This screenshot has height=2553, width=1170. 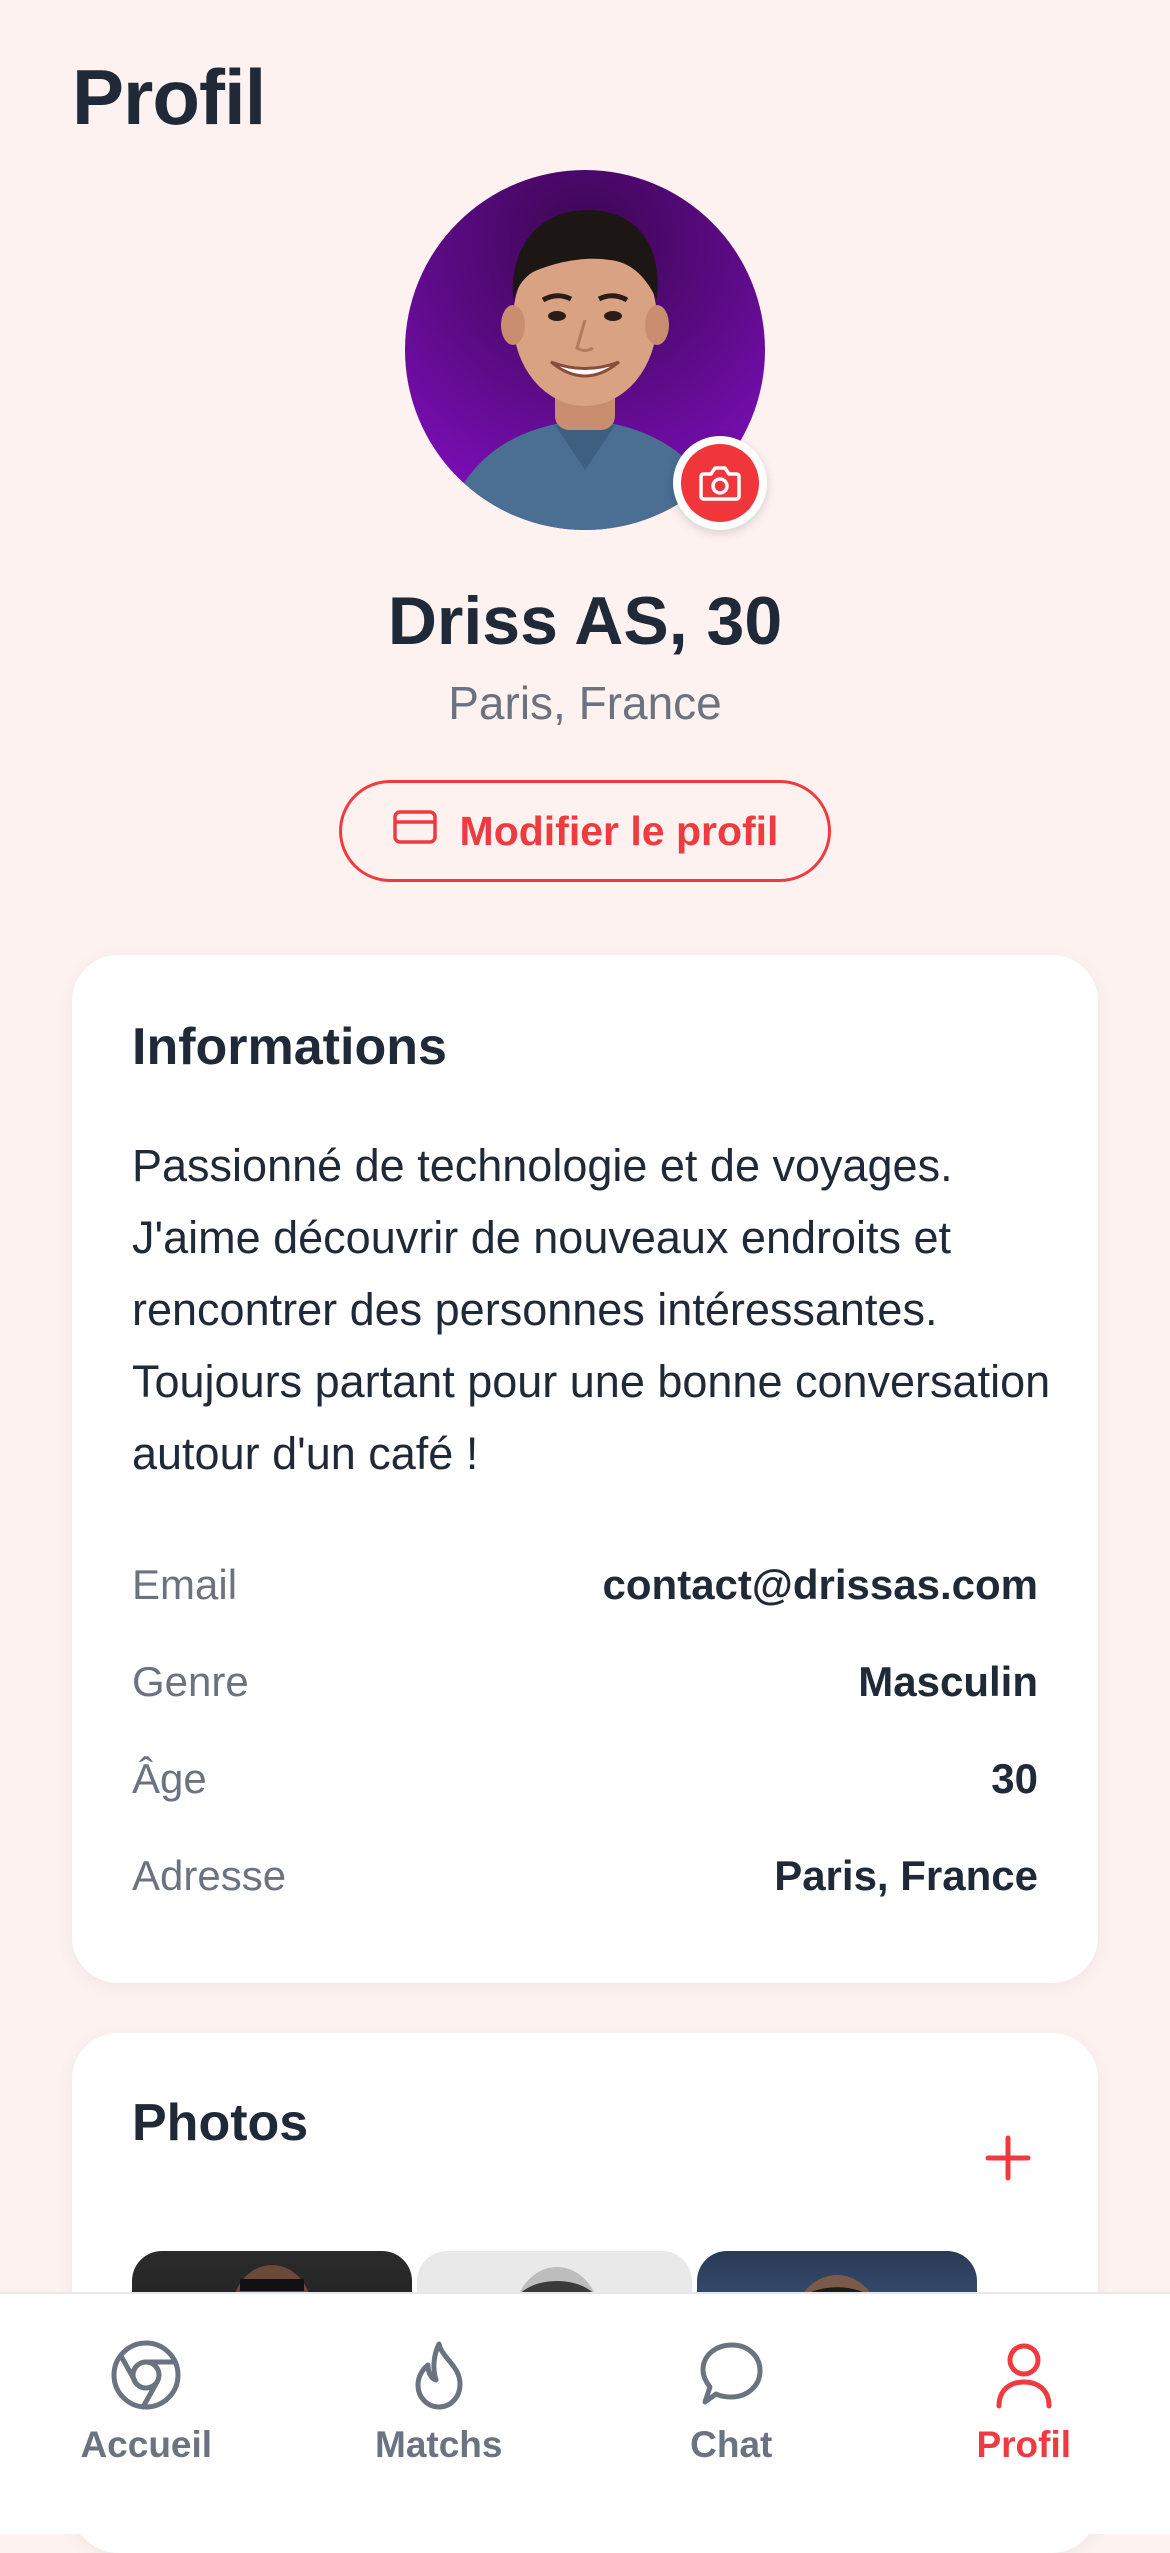 What do you see at coordinates (168, 97) in the screenshot?
I see `page-title: Profil` at bounding box center [168, 97].